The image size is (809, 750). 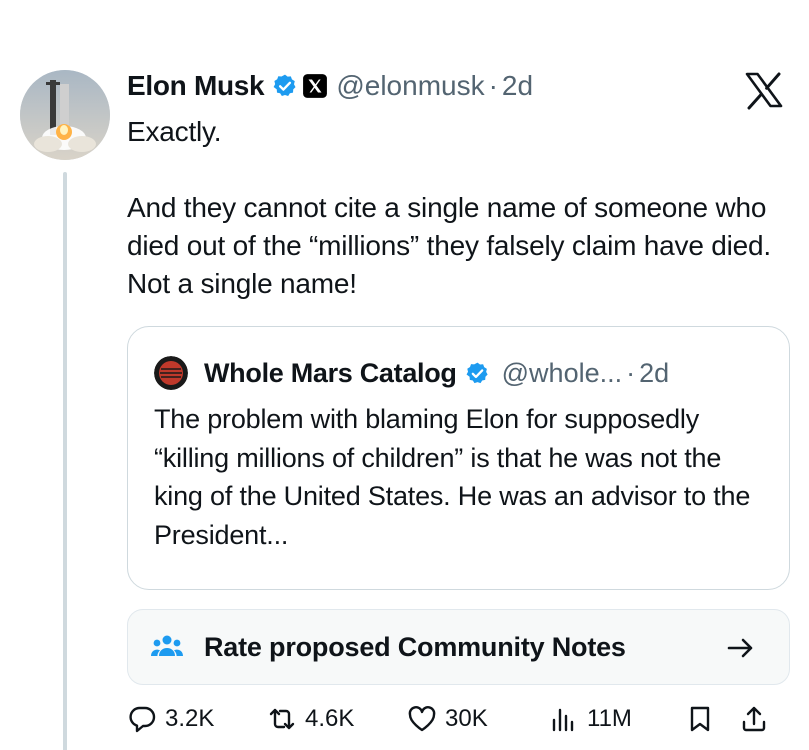 I want to click on reply-button: 3.2K, so click(x=170, y=719).